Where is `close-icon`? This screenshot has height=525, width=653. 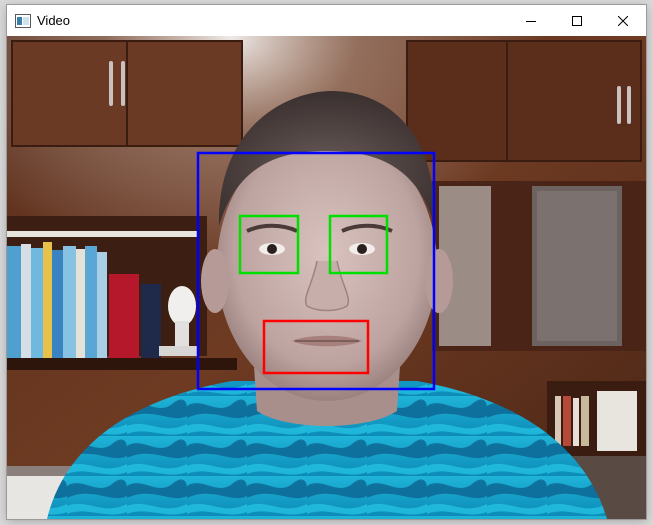 close-icon is located at coordinates (623, 20).